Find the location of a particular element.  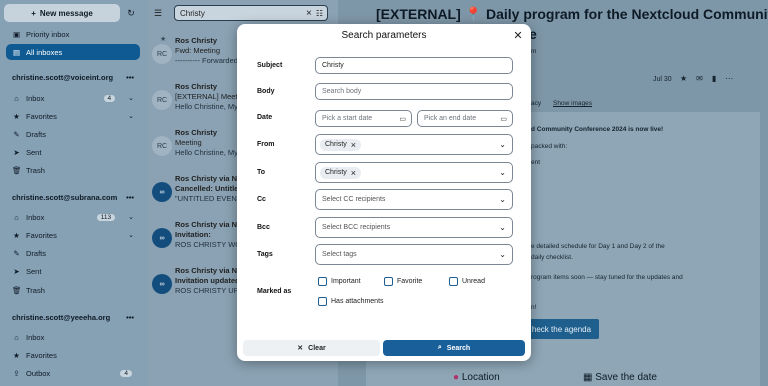

sidebar-item-label: Priority inbox is located at coordinates (48, 34).